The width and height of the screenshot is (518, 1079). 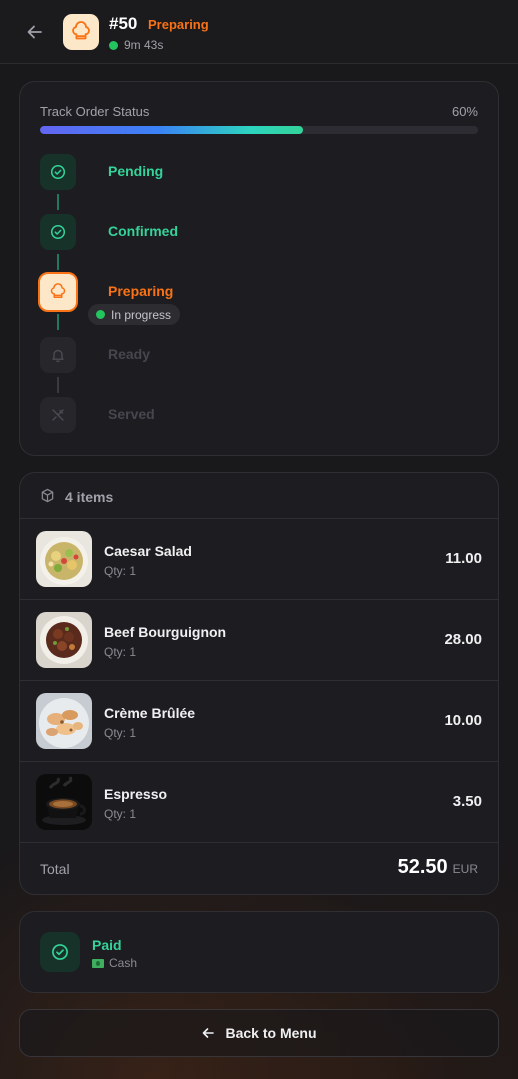 What do you see at coordinates (144, 45) in the screenshot?
I see `elapsed-time: 9m 43s` at bounding box center [144, 45].